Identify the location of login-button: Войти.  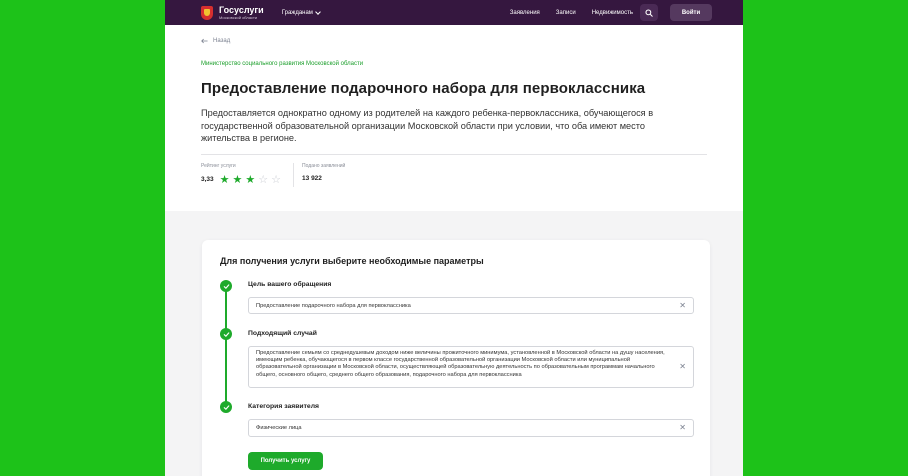
(691, 12).